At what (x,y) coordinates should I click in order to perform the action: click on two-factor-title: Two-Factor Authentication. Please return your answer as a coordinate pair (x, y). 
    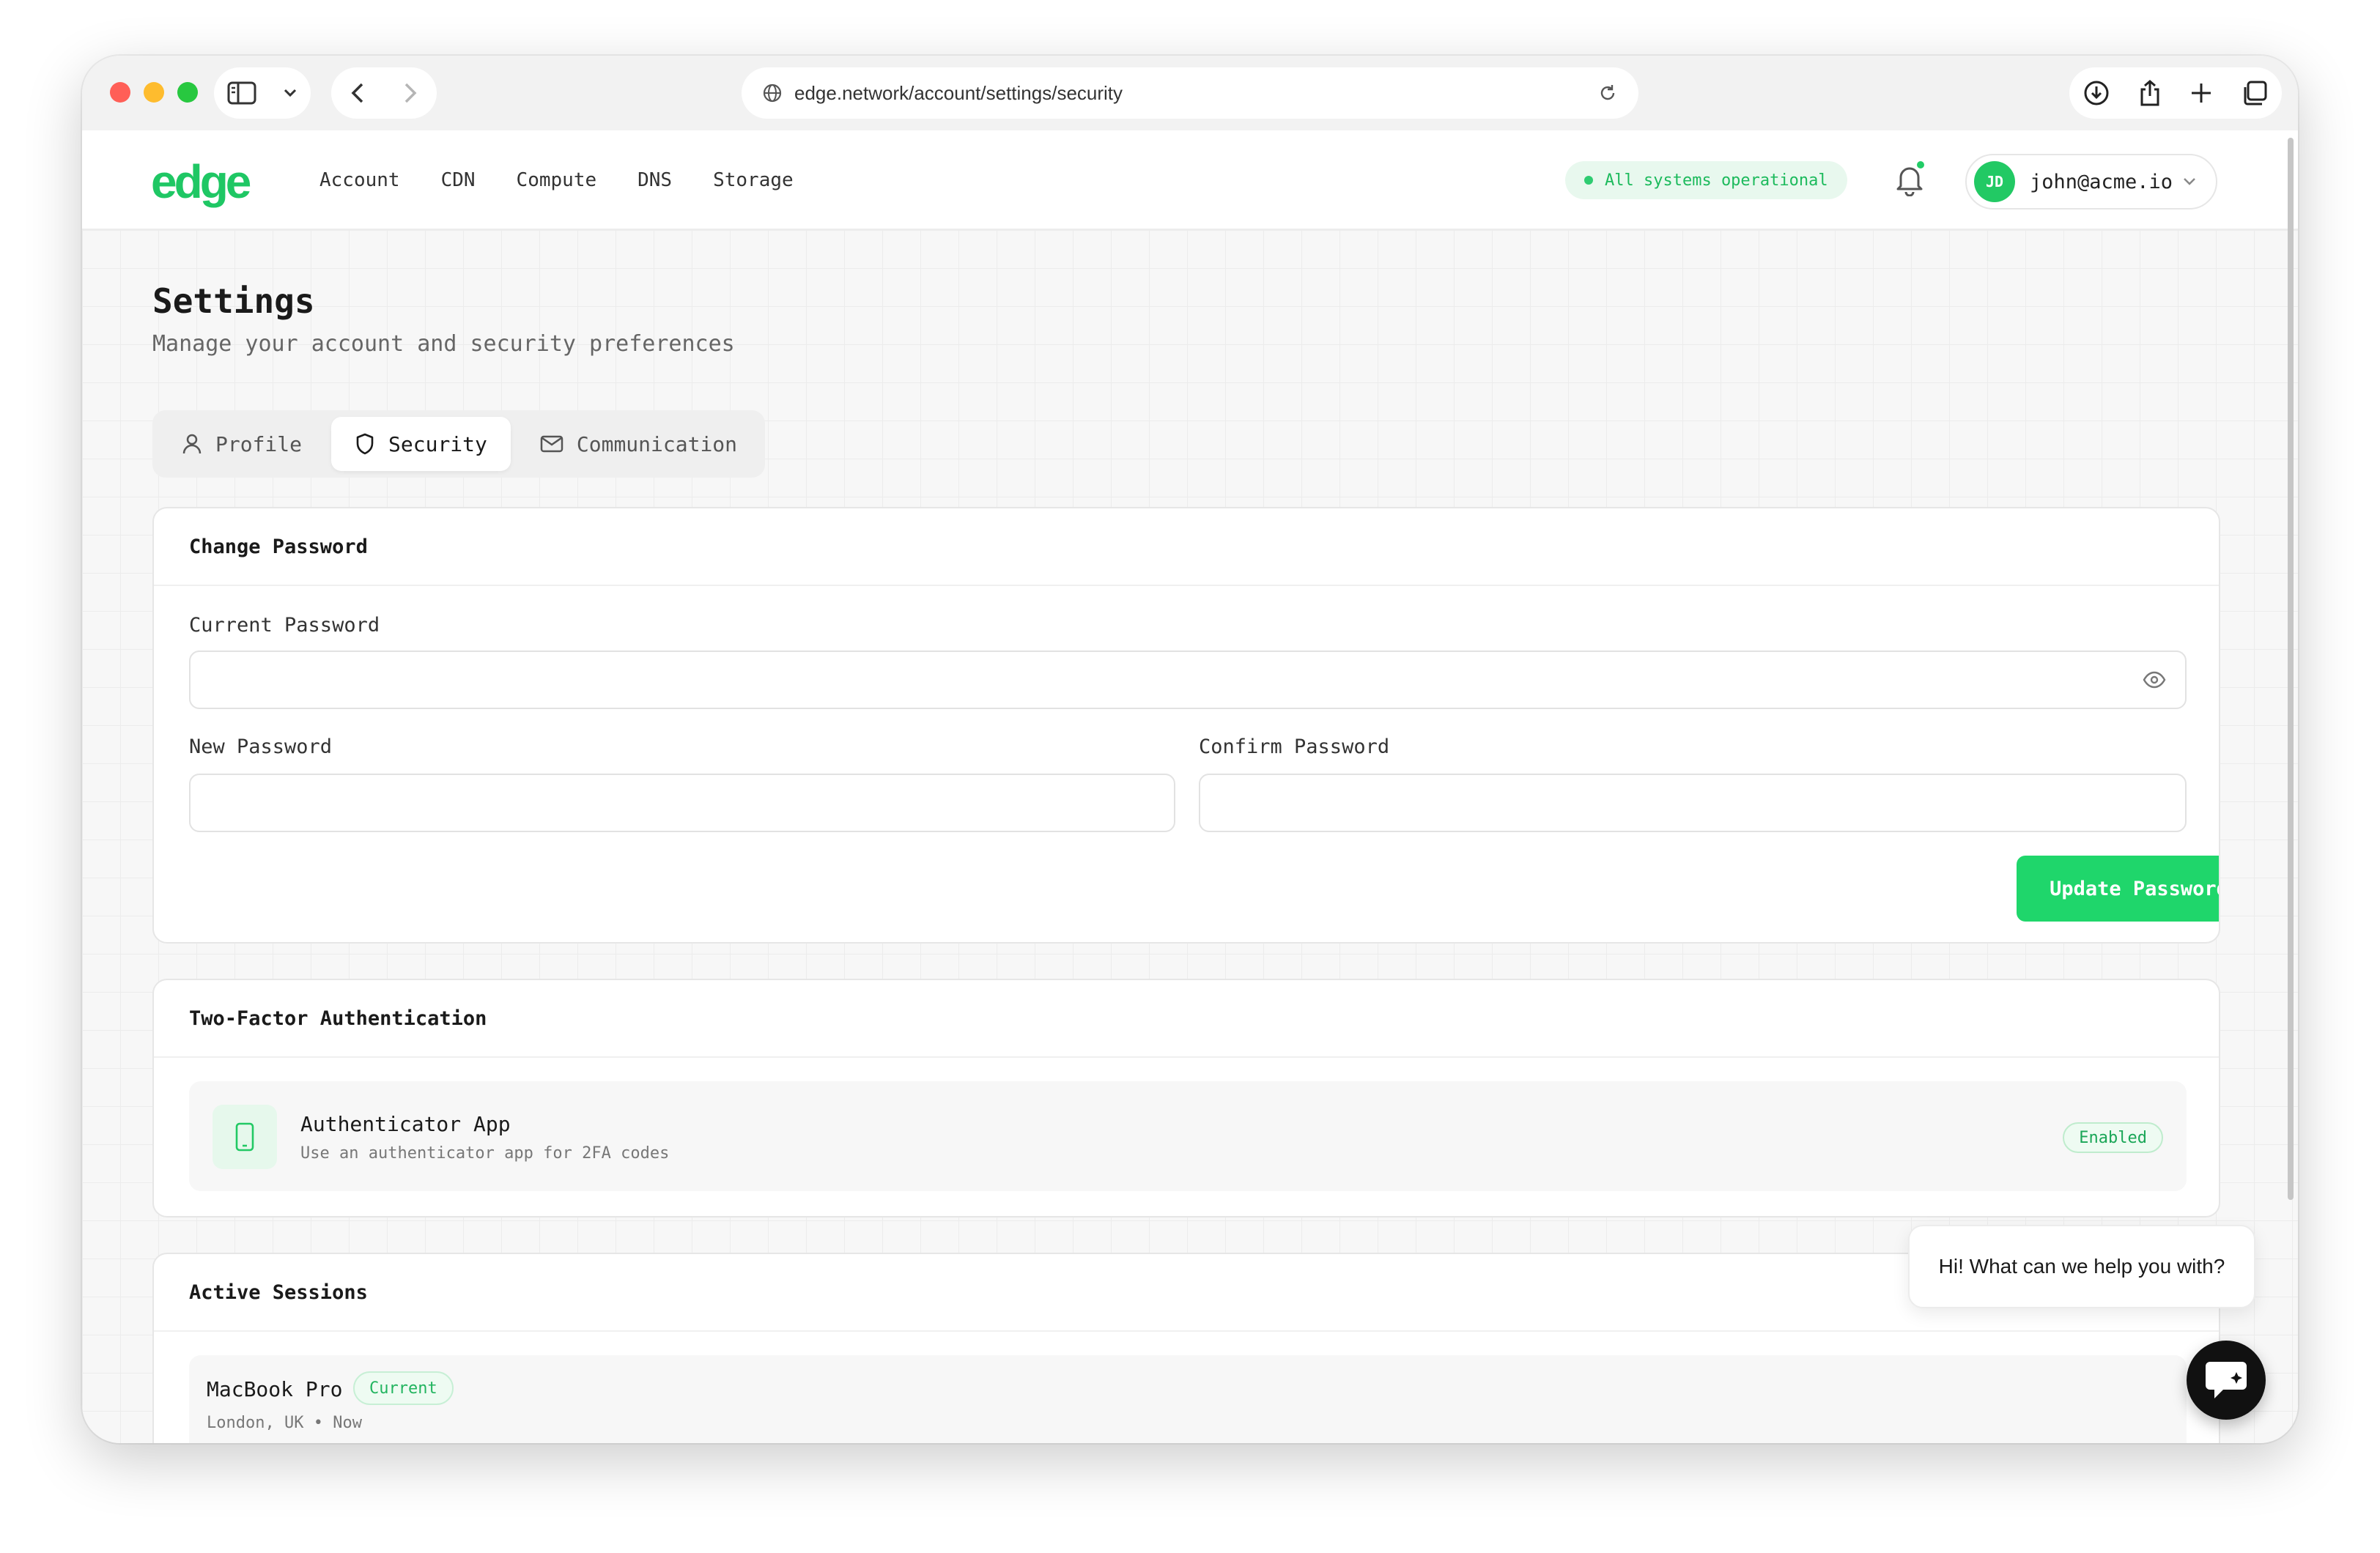
    Looking at the image, I should click on (1186, 1019).